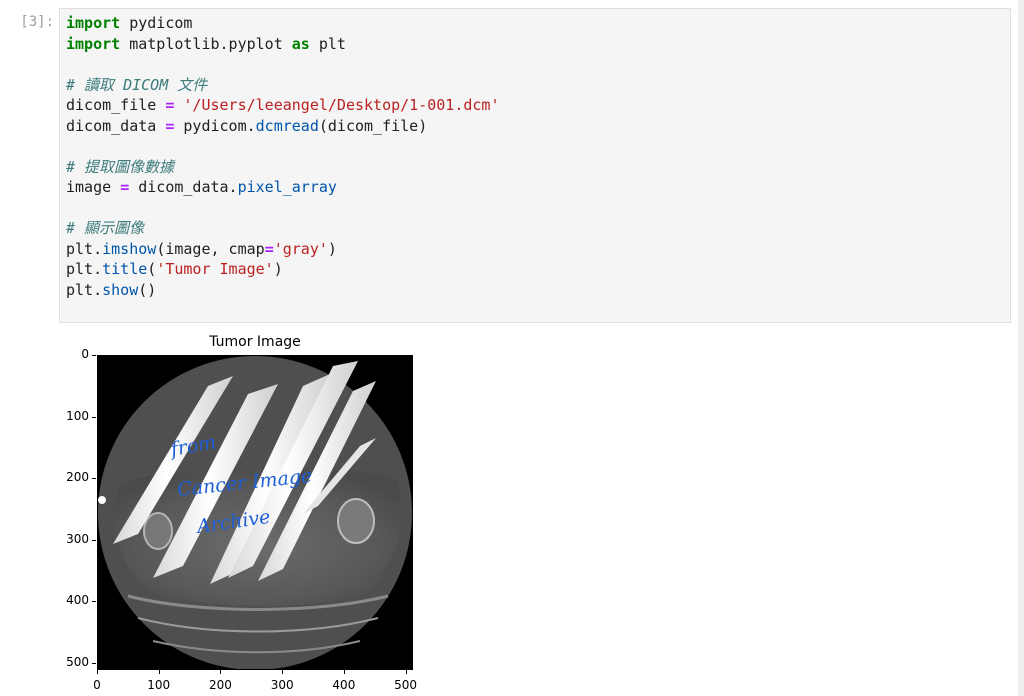 This screenshot has width=1024, height=696. What do you see at coordinates (77, 538) in the screenshot?
I see `y-tick-label: 300` at bounding box center [77, 538].